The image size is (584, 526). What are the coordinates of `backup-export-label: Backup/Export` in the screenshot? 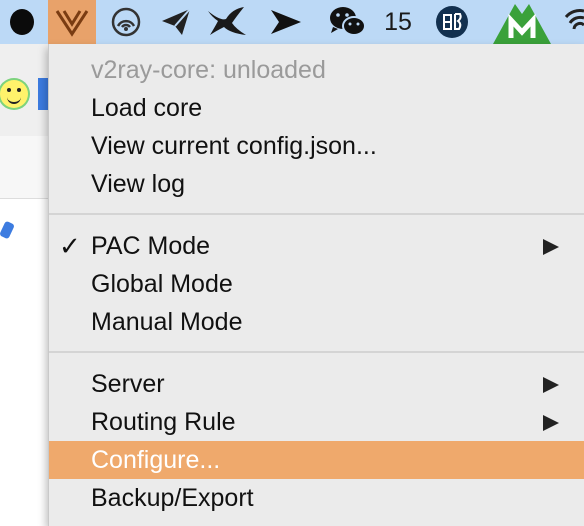 It's located at (172, 498).